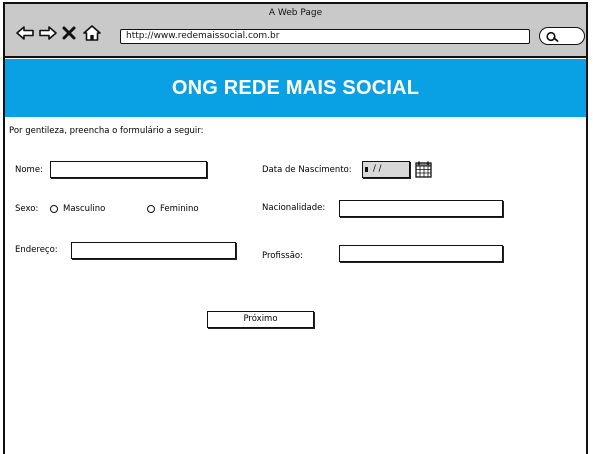  Describe the element at coordinates (84, 209) in the screenshot. I see `radio-label: Masculino` at that location.